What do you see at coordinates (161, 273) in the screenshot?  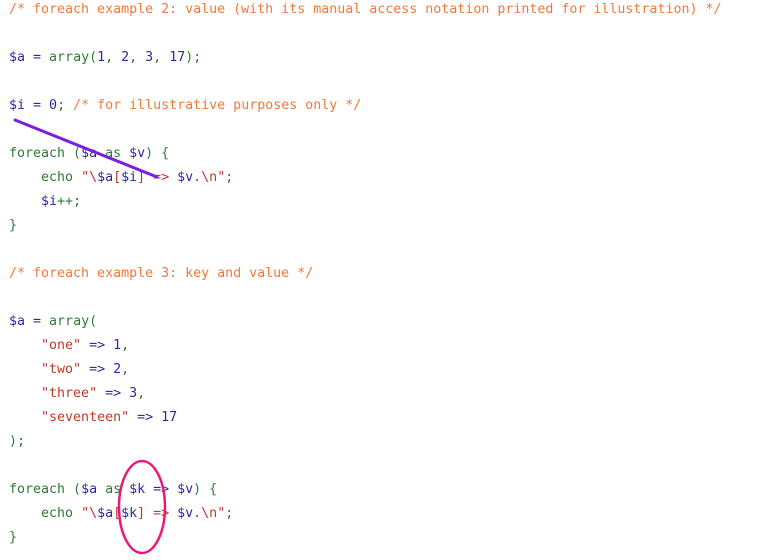 I see `code-token-comment: /* foreach example 3: key and value */` at bounding box center [161, 273].